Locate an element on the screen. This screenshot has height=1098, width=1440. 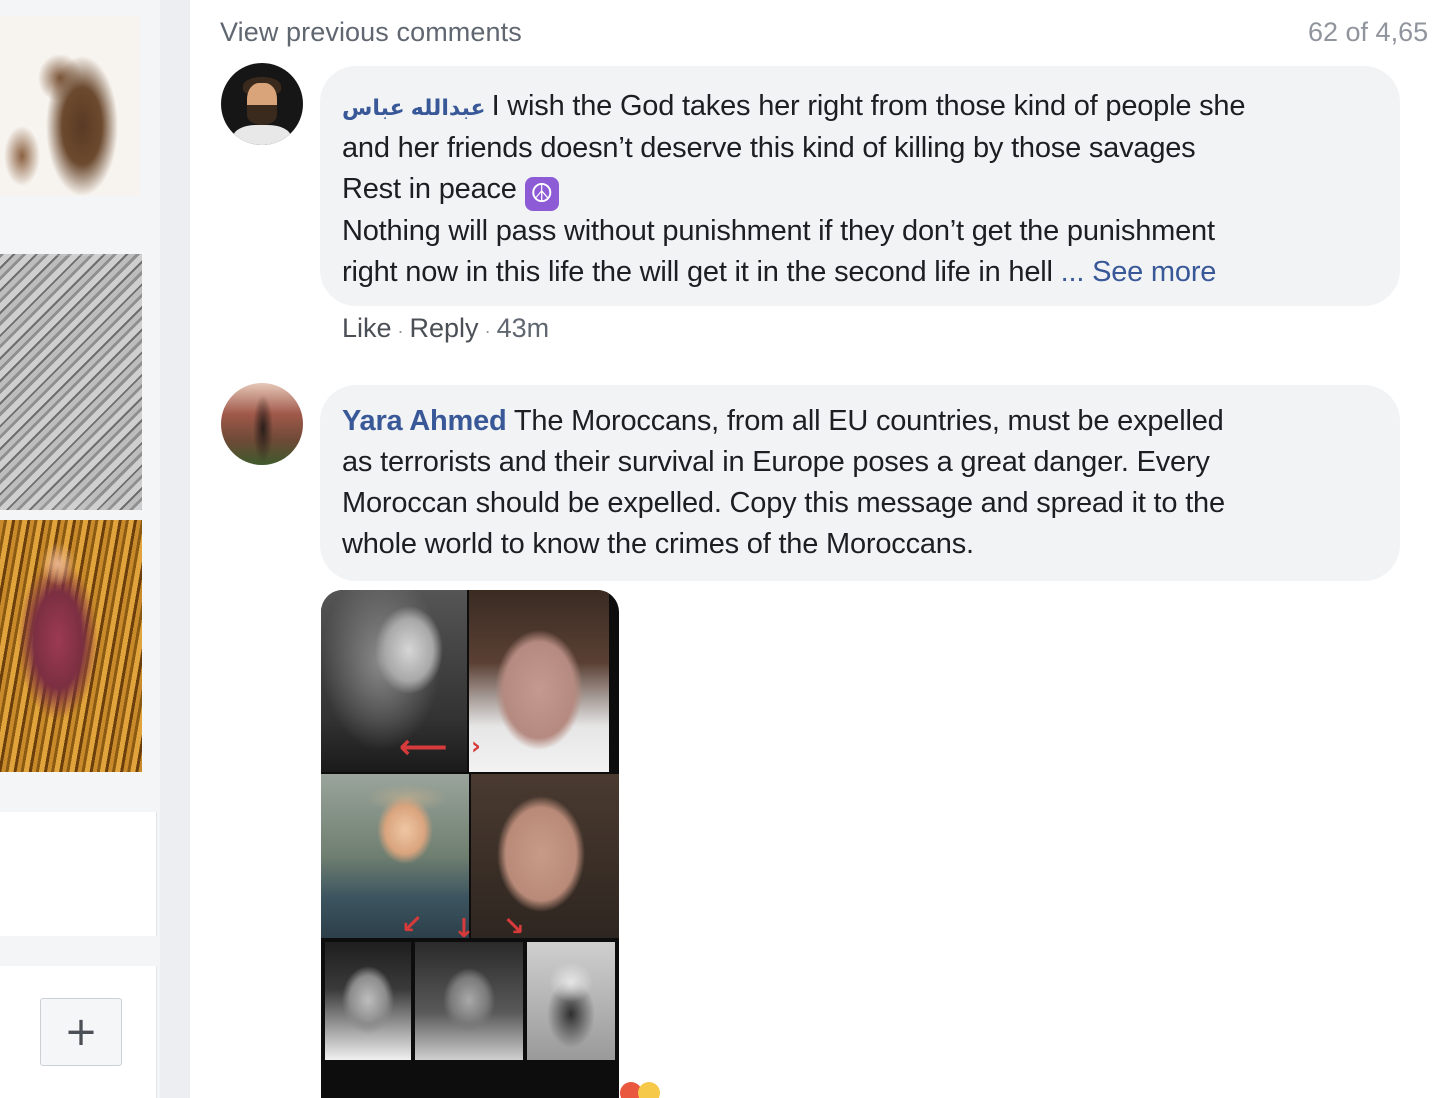
plus-icon: + is located at coordinates (81, 1032).